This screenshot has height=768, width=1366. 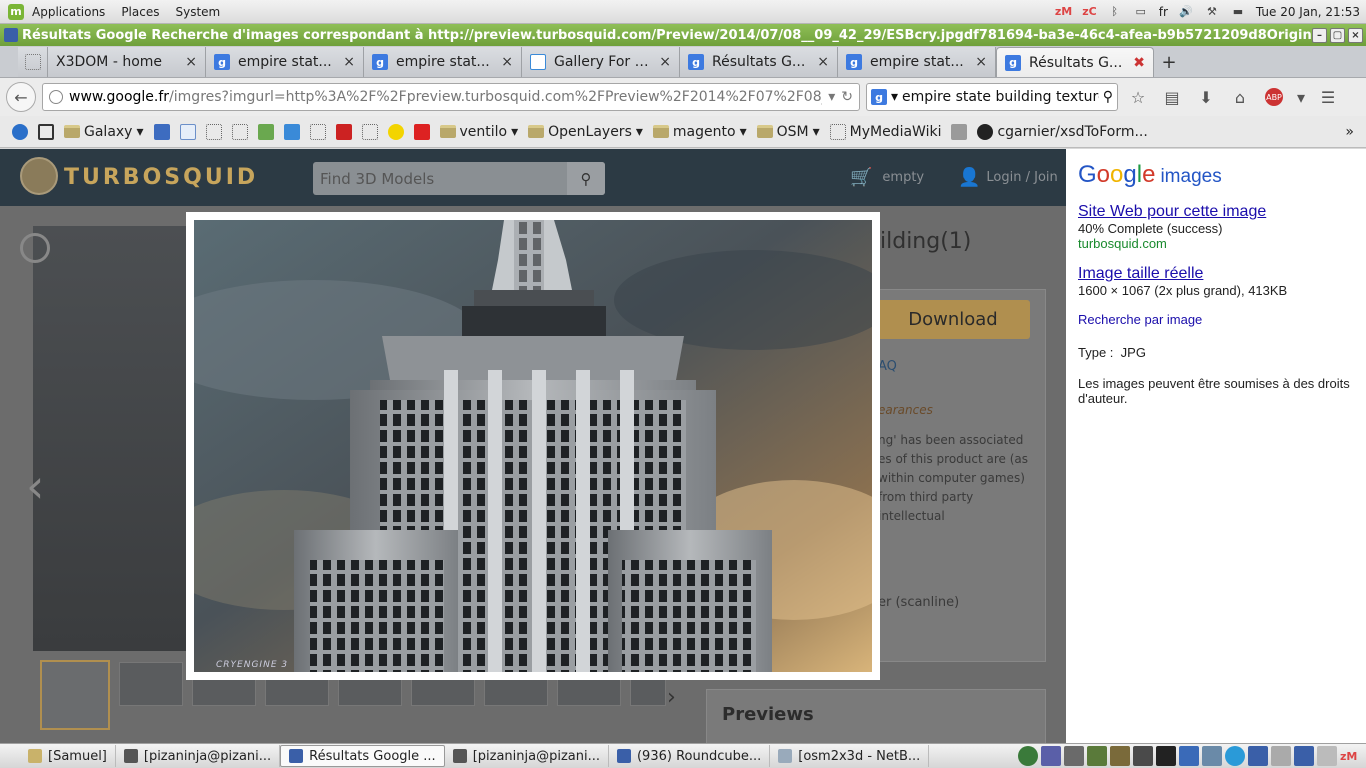 What do you see at coordinates (1216, 274) in the screenshot?
I see `fullsize-image-link: Image taille réelle` at bounding box center [1216, 274].